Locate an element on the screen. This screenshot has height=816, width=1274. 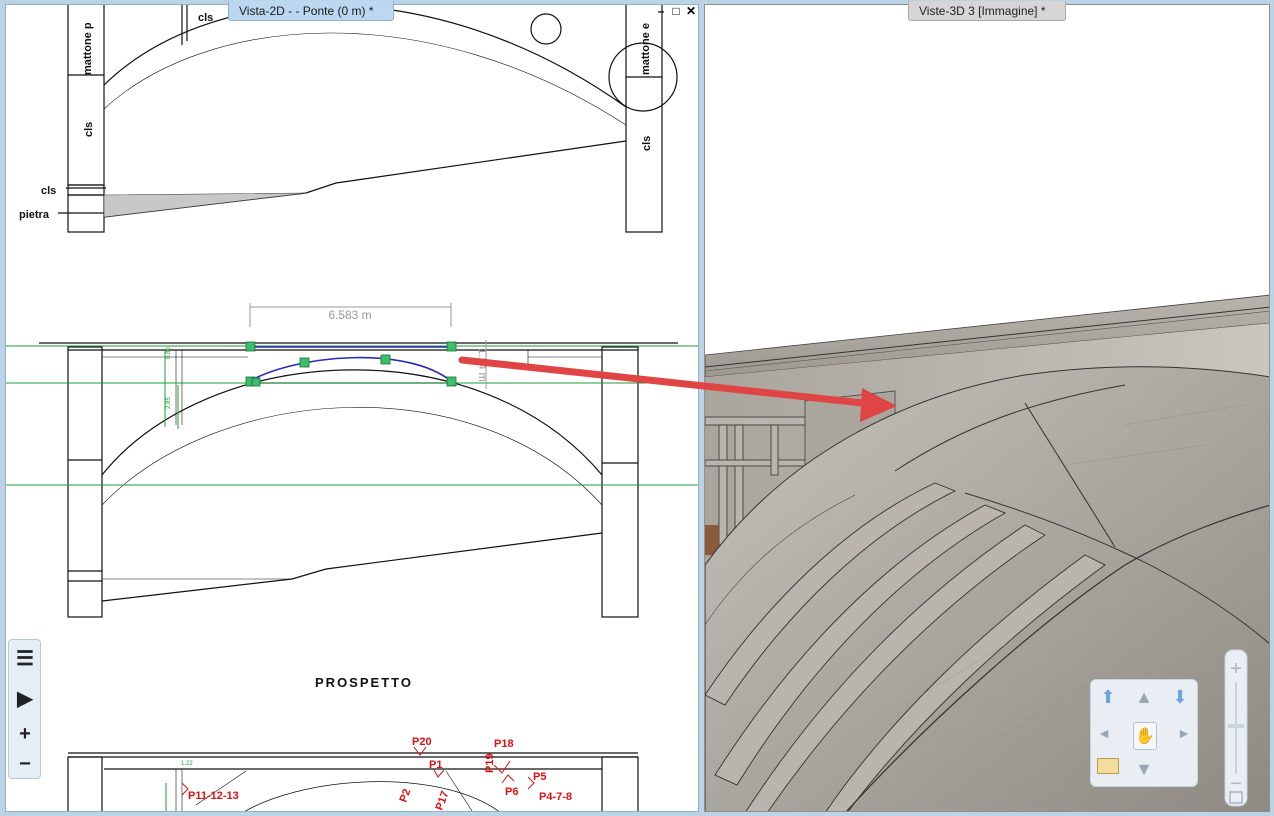
point-label-p19: P19 is located at coordinates (490, 763).